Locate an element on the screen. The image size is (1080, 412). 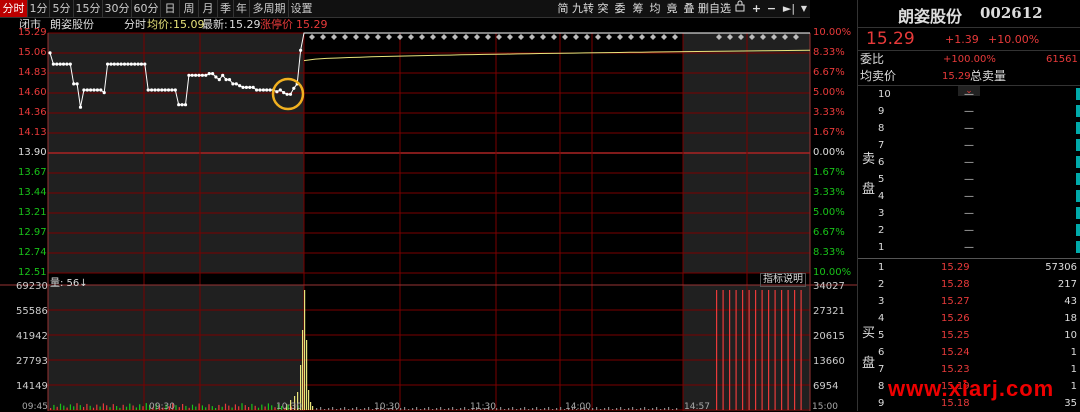
sell-order-row: 5— is located at coordinates (969, 179).